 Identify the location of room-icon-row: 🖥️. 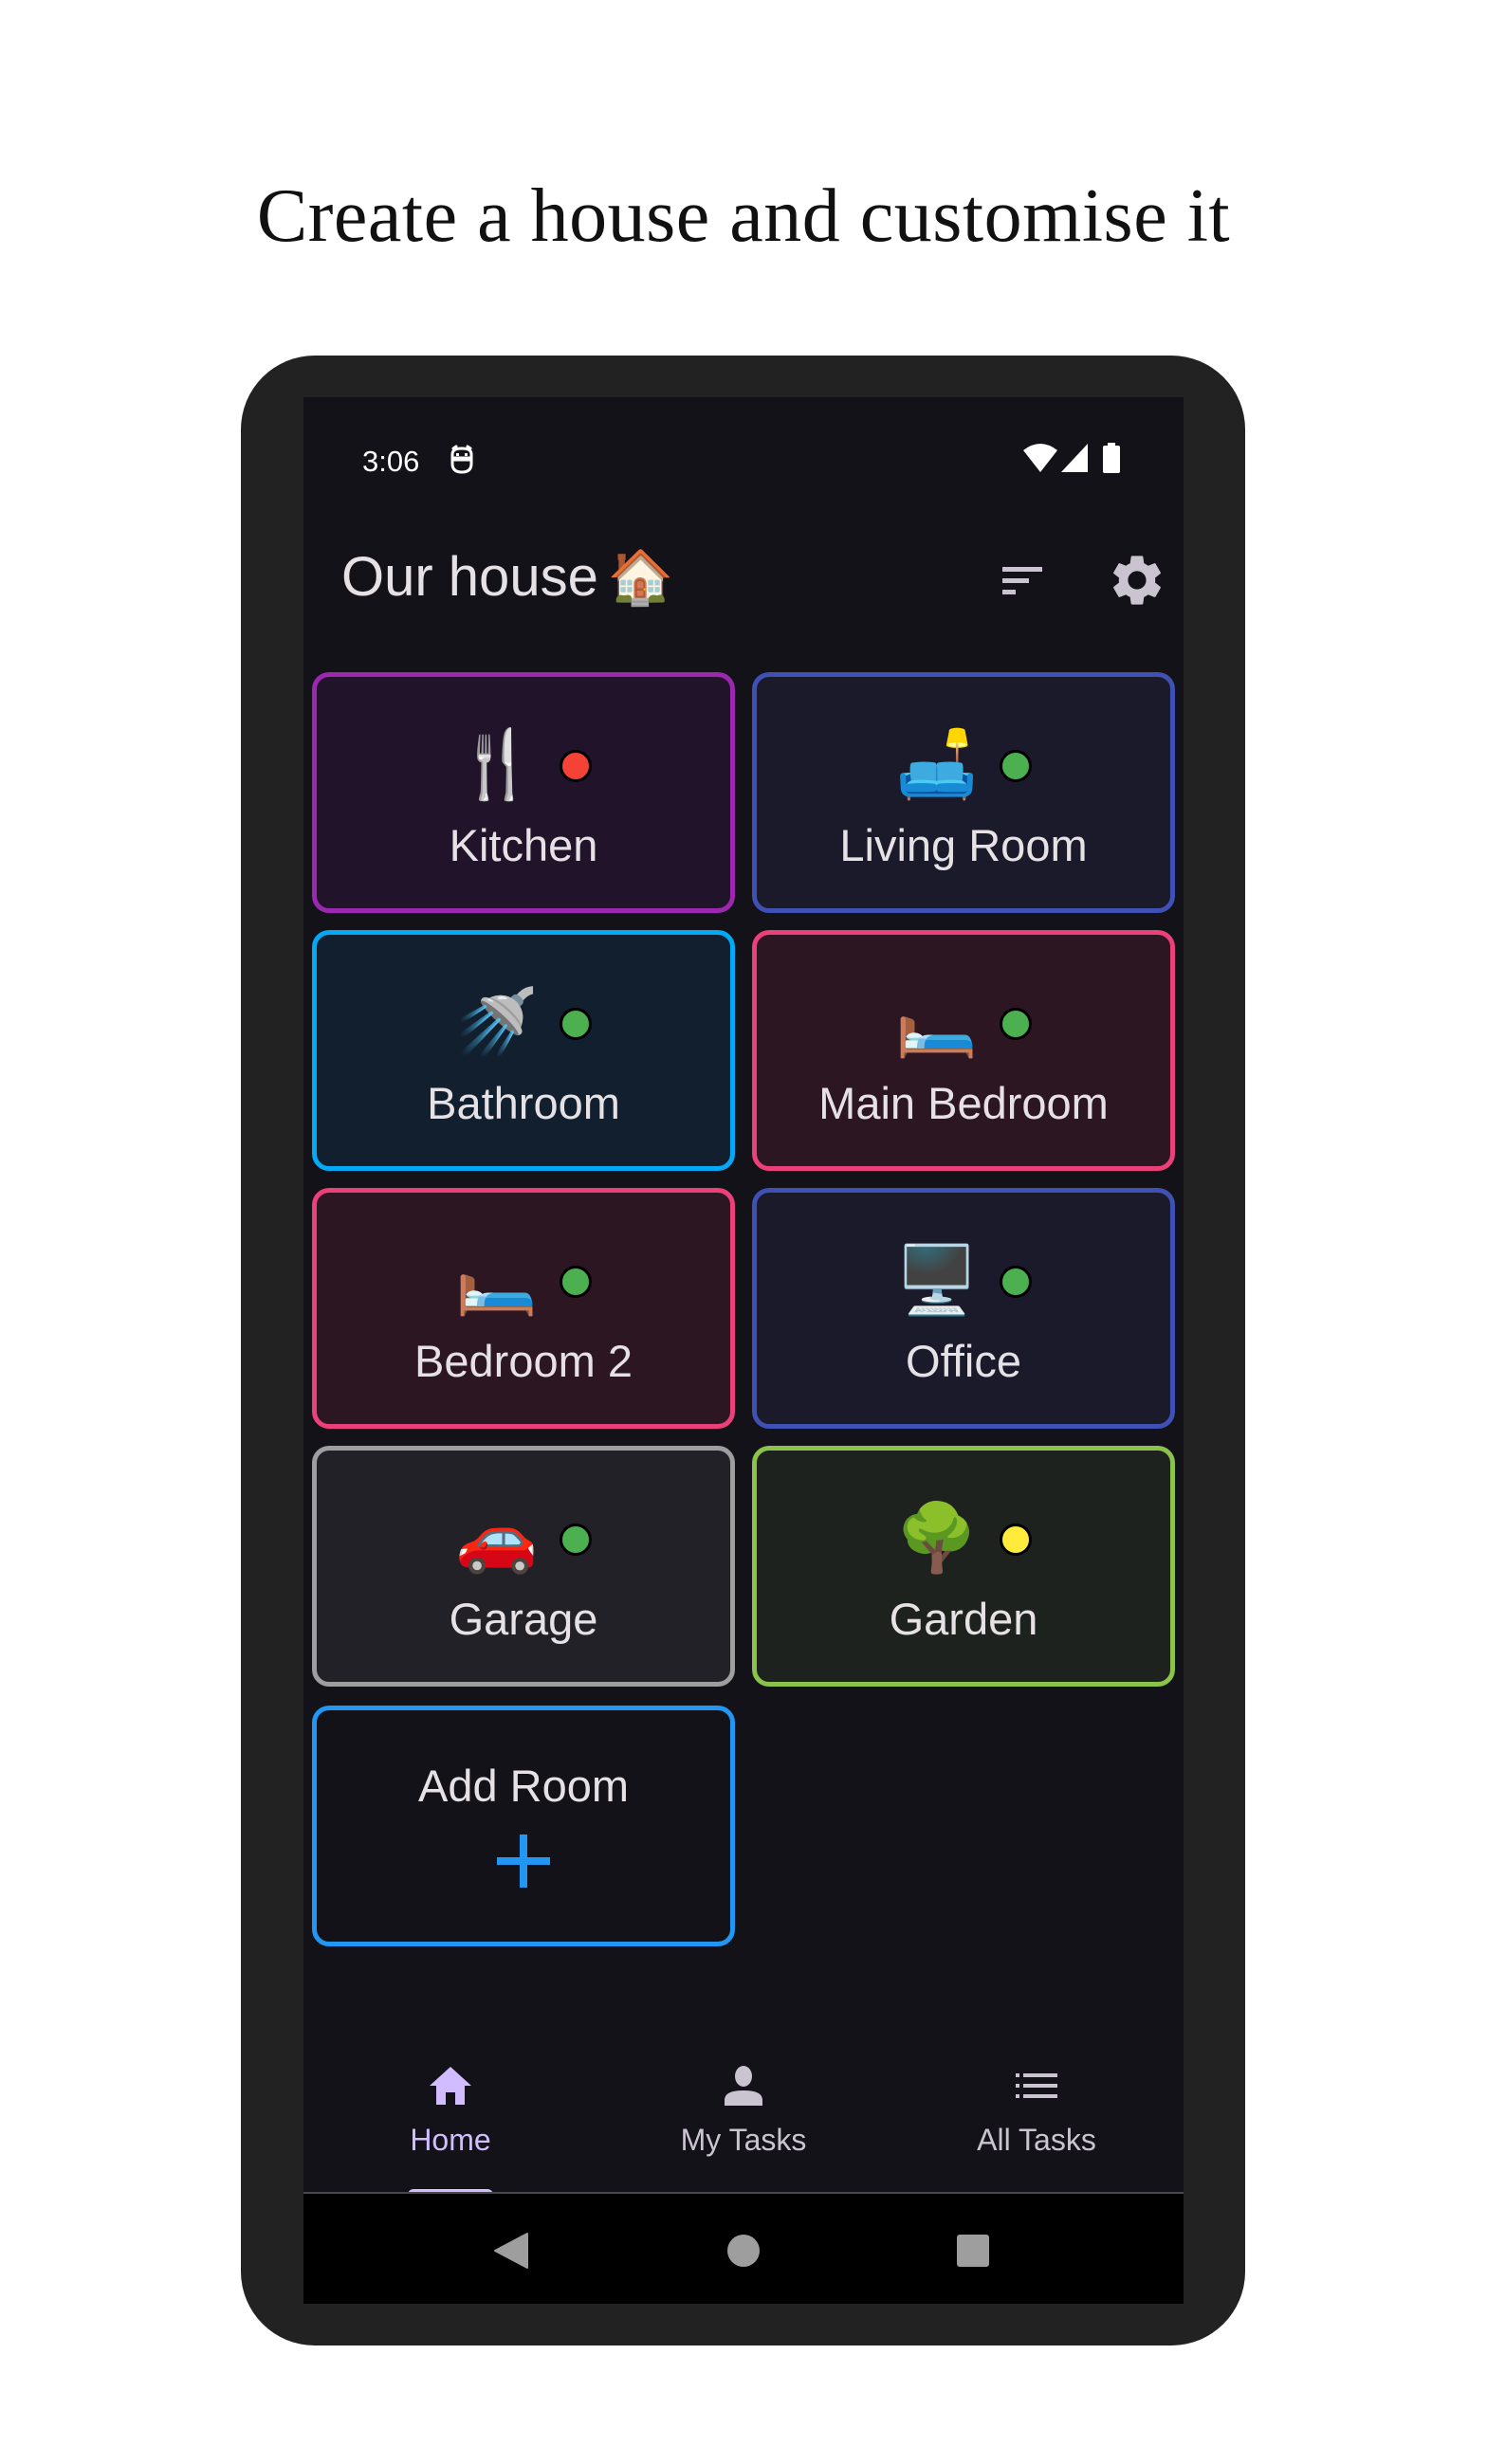
(963, 1279).